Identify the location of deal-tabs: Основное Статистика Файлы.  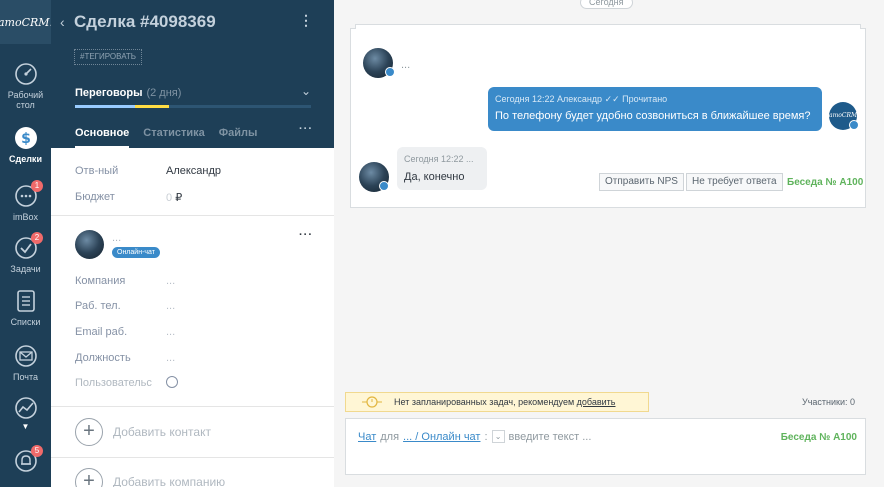
(166, 133).